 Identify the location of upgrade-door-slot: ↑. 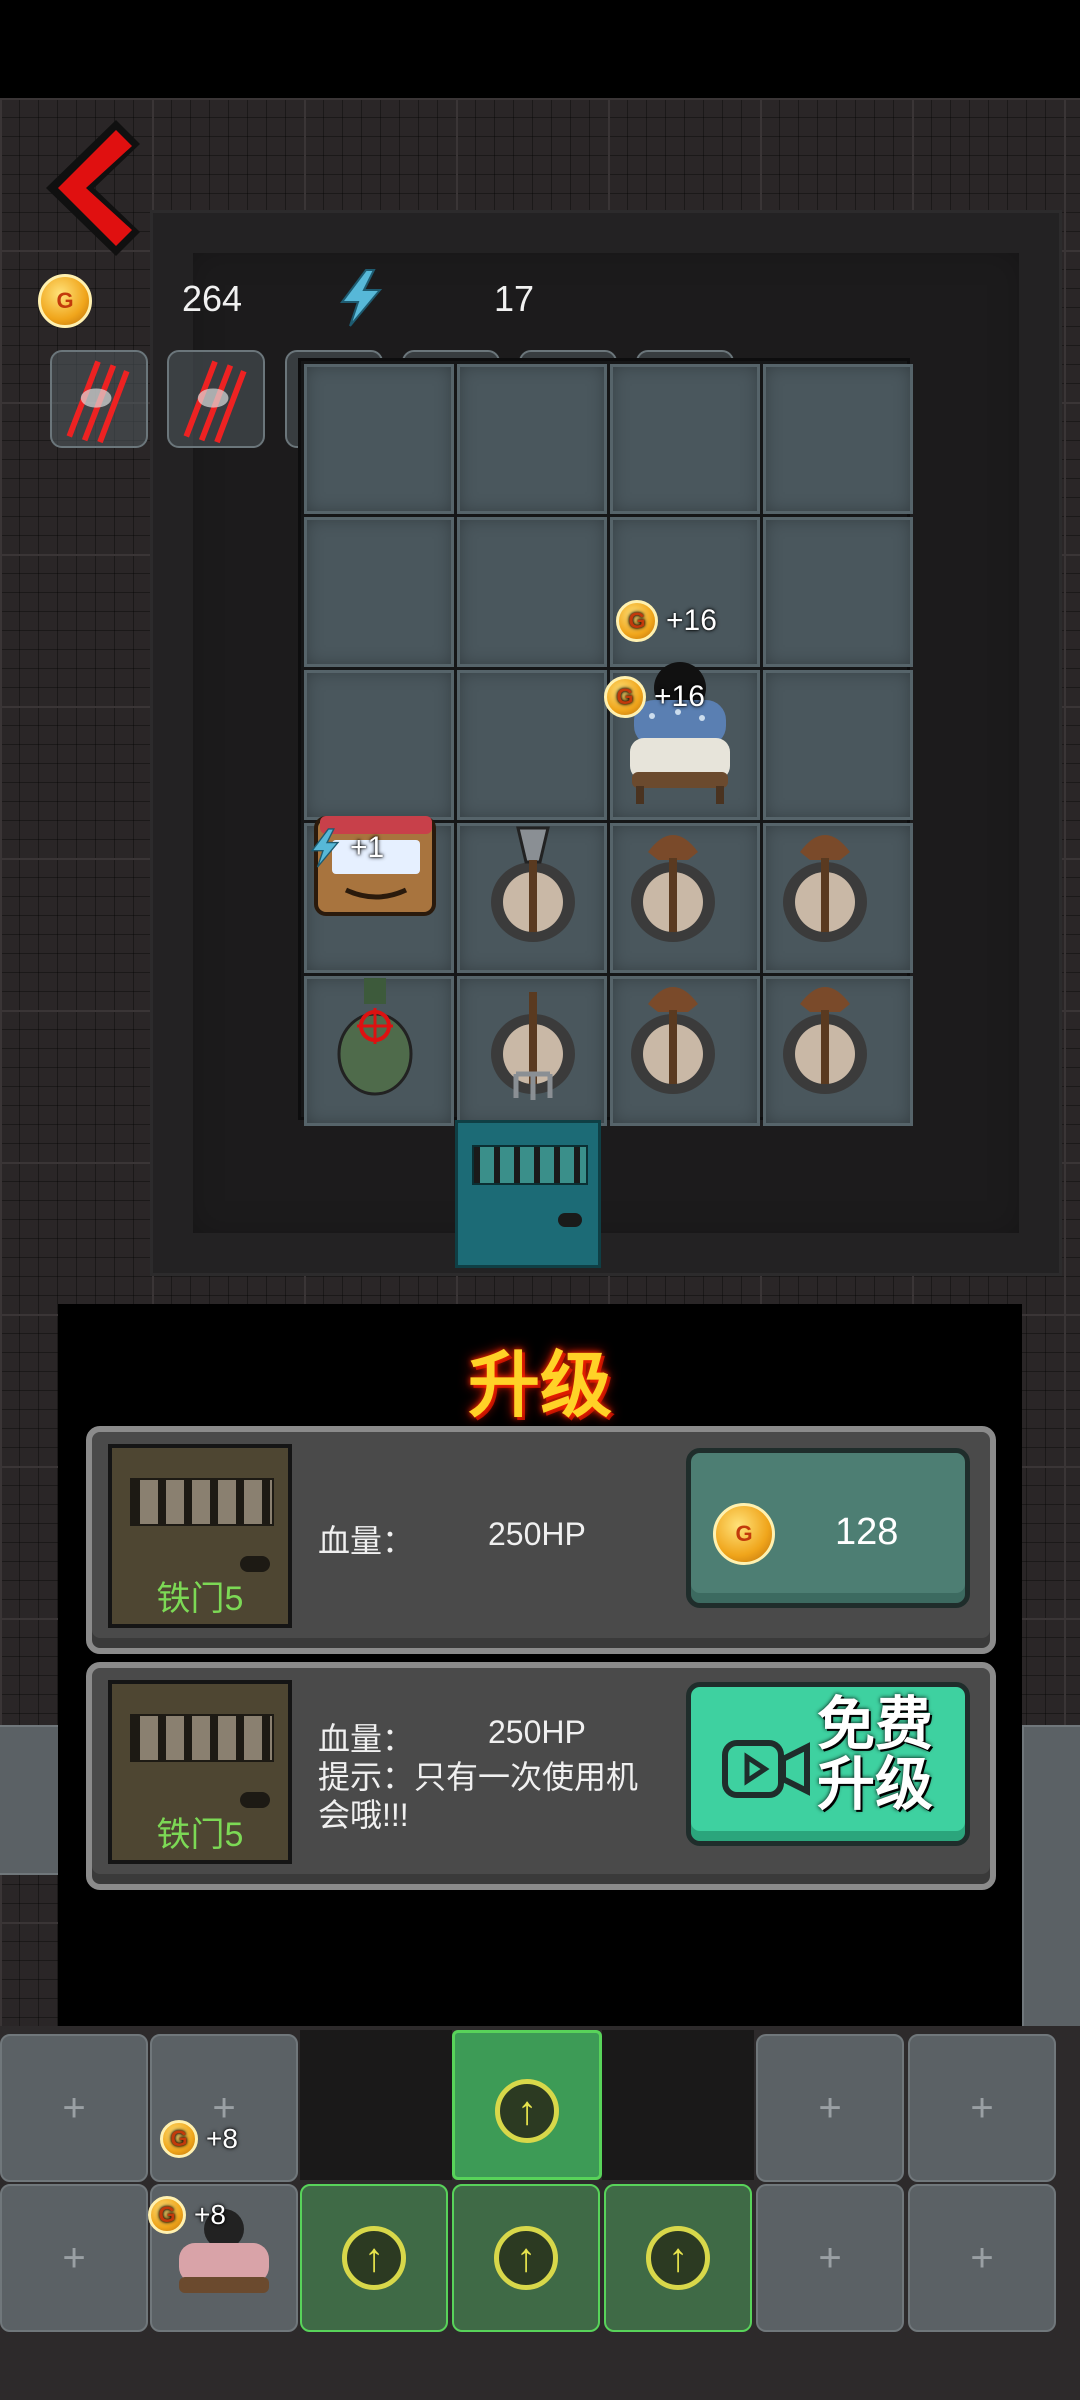
(527, 2105).